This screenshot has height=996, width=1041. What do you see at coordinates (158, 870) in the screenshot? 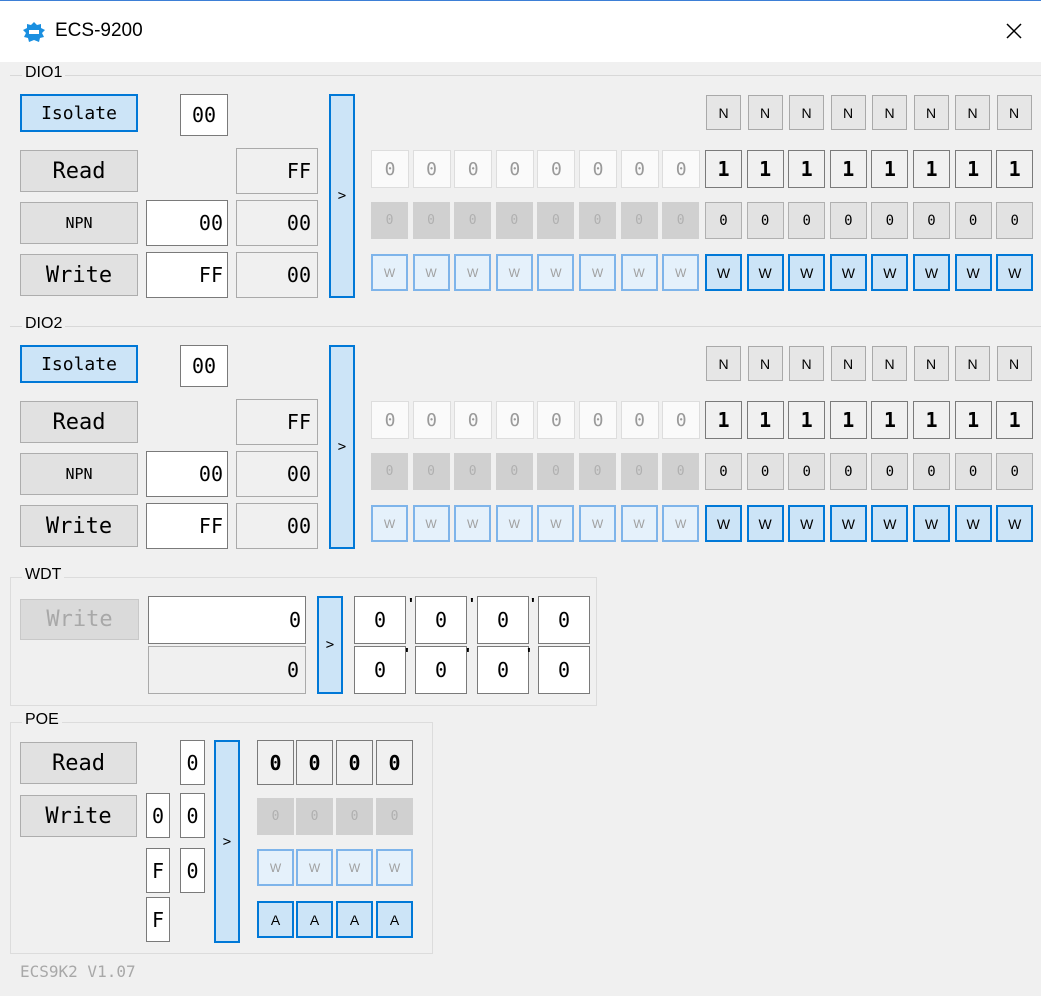
I see `poe-write-input-2: F` at bounding box center [158, 870].